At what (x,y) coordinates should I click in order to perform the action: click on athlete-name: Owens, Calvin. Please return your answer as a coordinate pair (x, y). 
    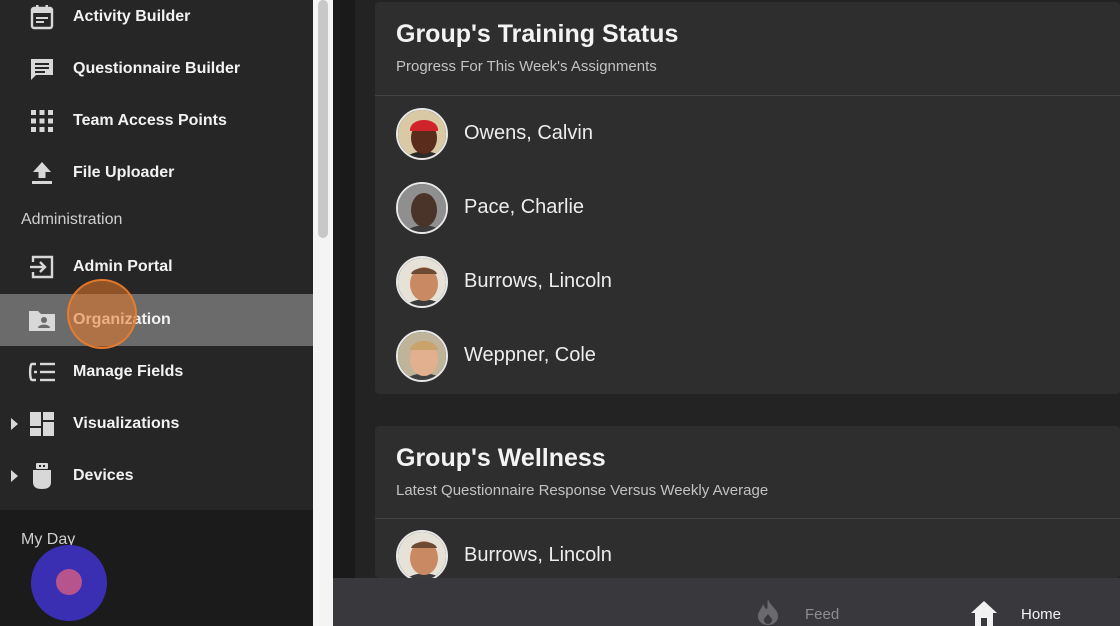
    Looking at the image, I should click on (528, 133).